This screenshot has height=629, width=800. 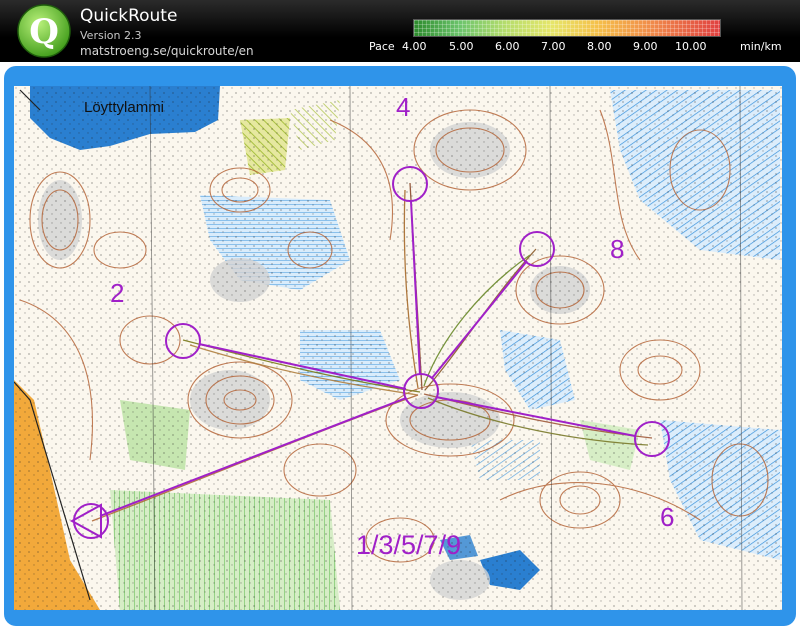 What do you see at coordinates (403, 107) in the screenshot?
I see `control-label-4: 4` at bounding box center [403, 107].